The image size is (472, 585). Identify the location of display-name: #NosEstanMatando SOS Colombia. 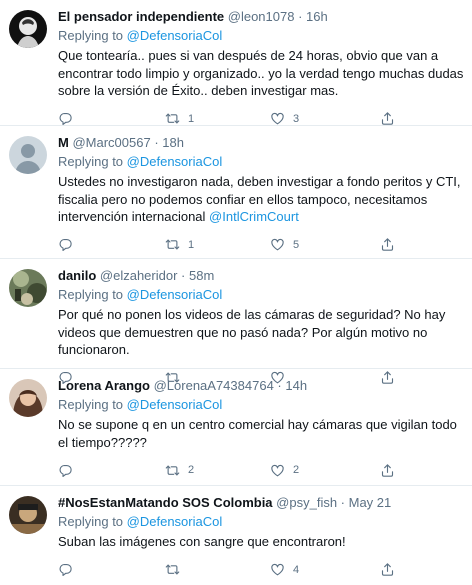
(165, 502).